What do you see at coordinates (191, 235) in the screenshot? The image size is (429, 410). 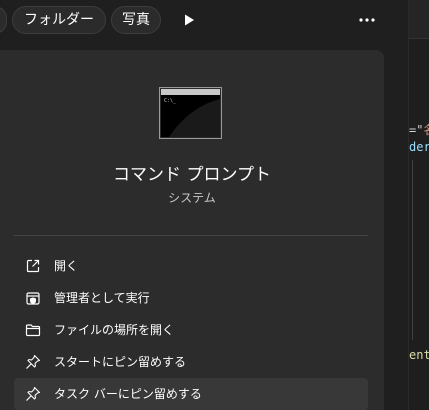 I see `divider` at bounding box center [191, 235].